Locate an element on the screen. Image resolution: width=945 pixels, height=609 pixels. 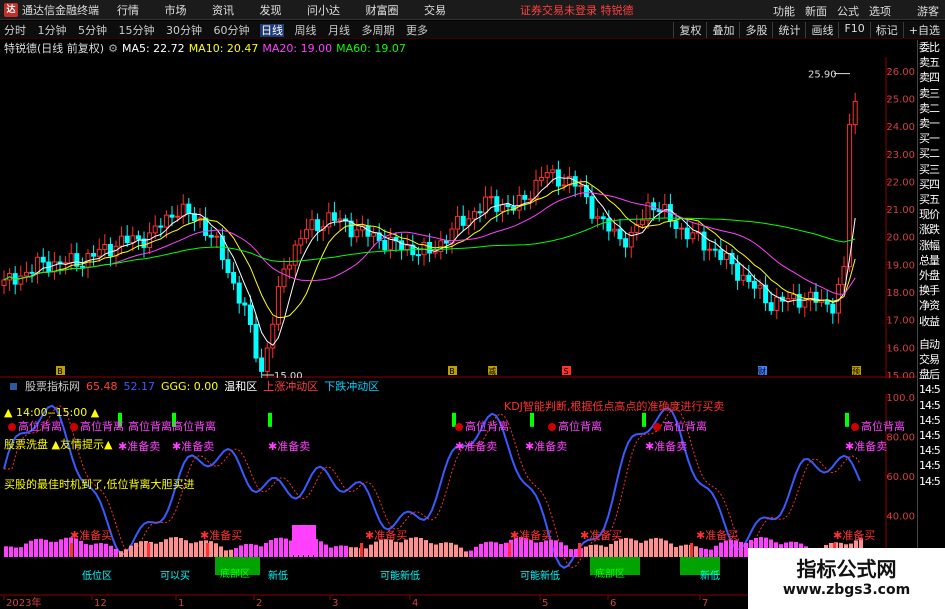
buy-signal-marker is located at coordinates (579, 550).